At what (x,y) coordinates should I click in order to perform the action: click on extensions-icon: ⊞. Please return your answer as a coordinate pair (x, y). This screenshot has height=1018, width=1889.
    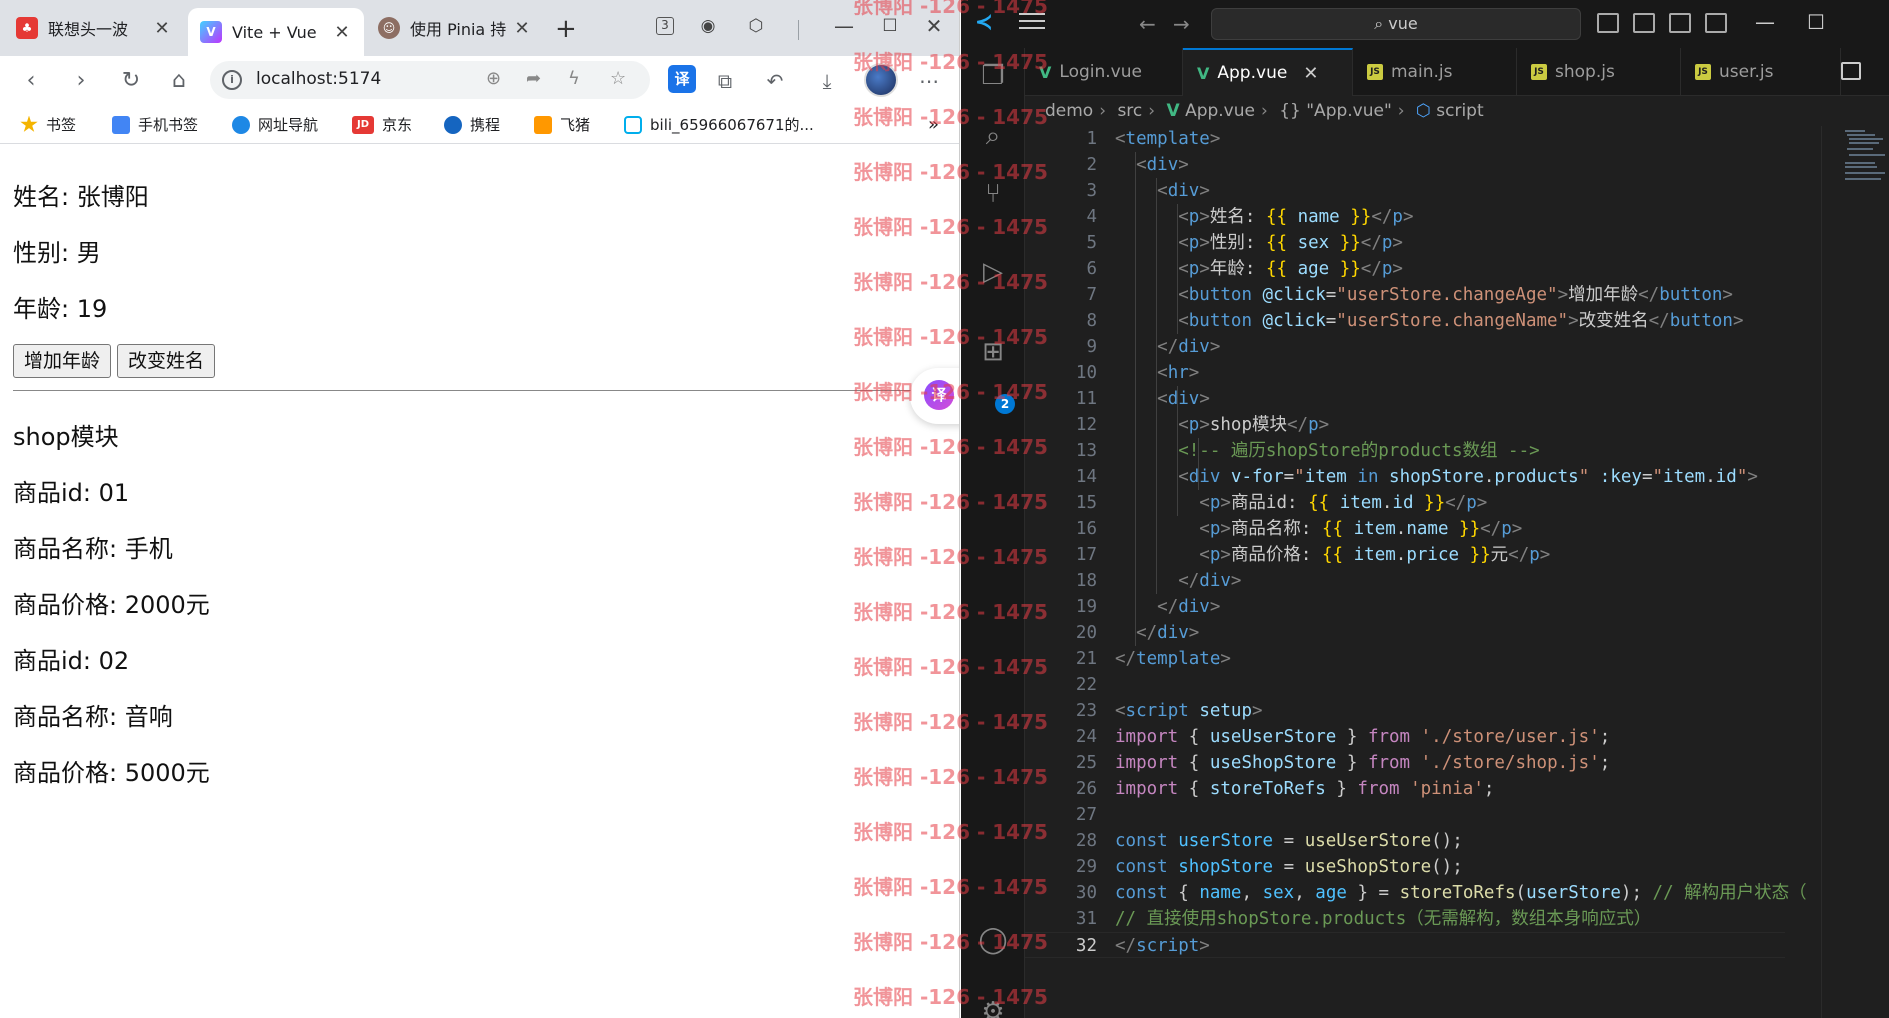
    Looking at the image, I should click on (993, 352).